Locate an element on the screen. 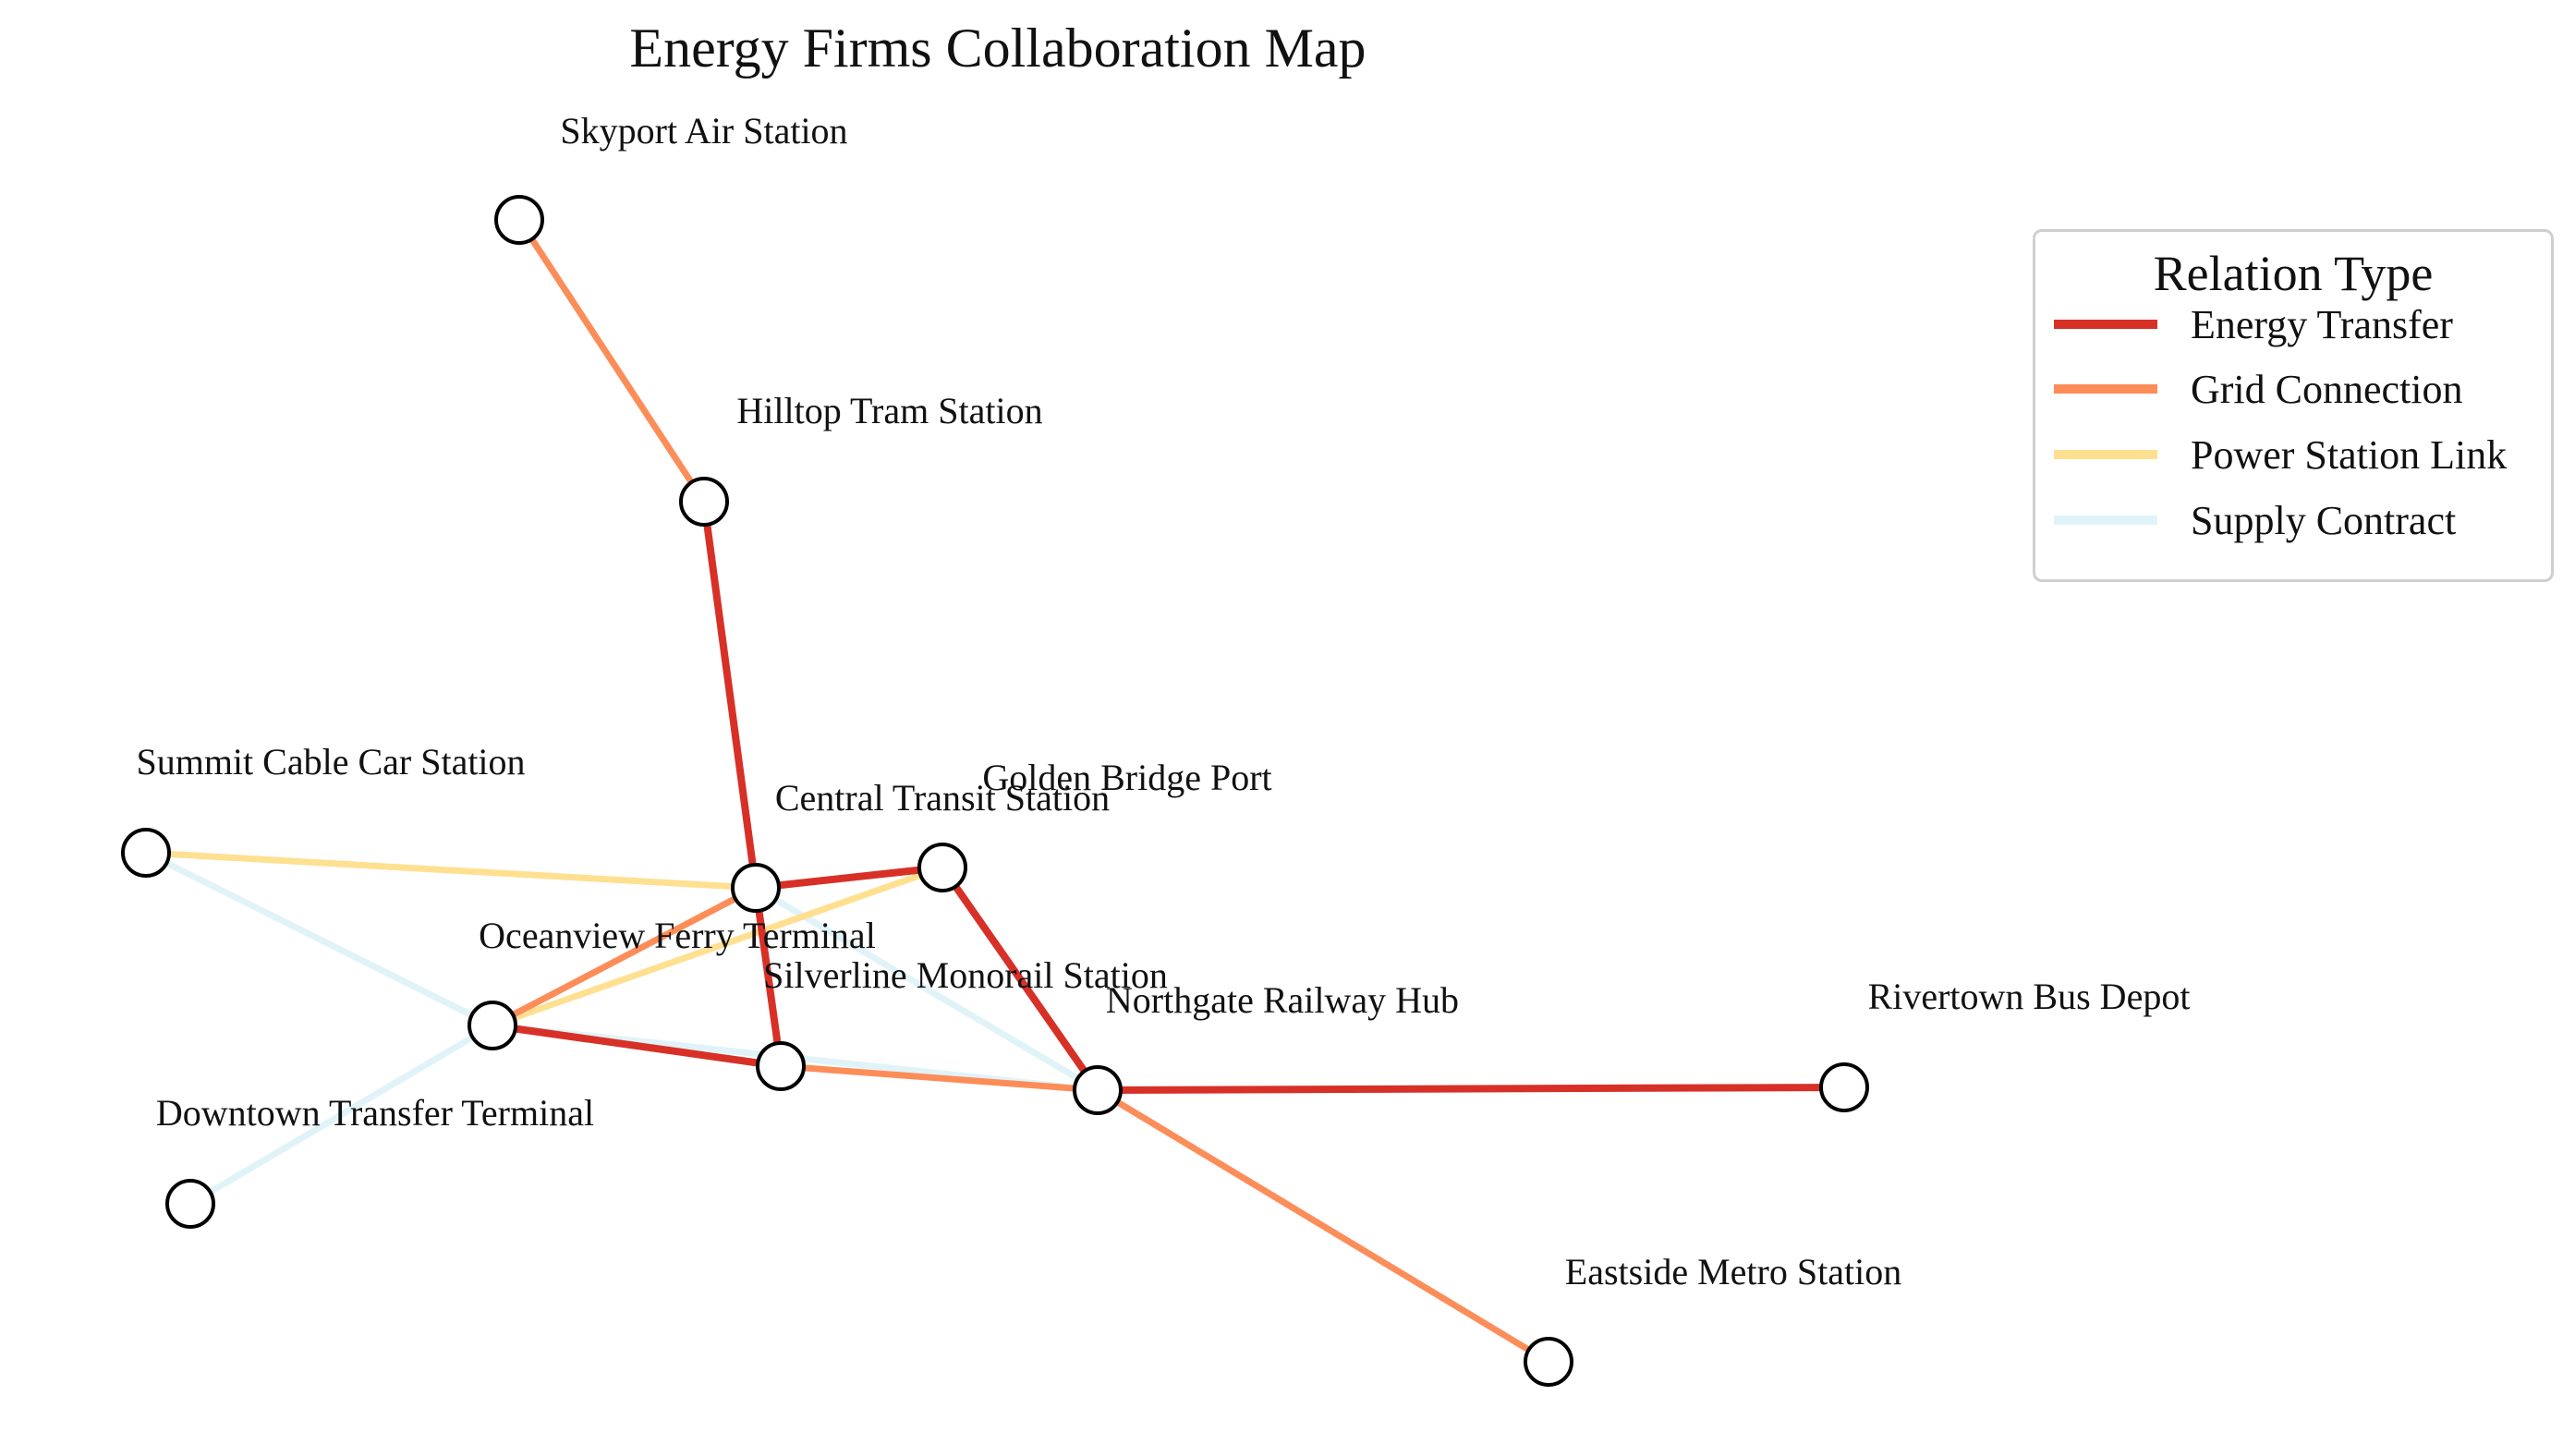 This screenshot has width=2575, height=1456. legend-item-supply-contract: Supply Contract is located at coordinates (2255, 520).